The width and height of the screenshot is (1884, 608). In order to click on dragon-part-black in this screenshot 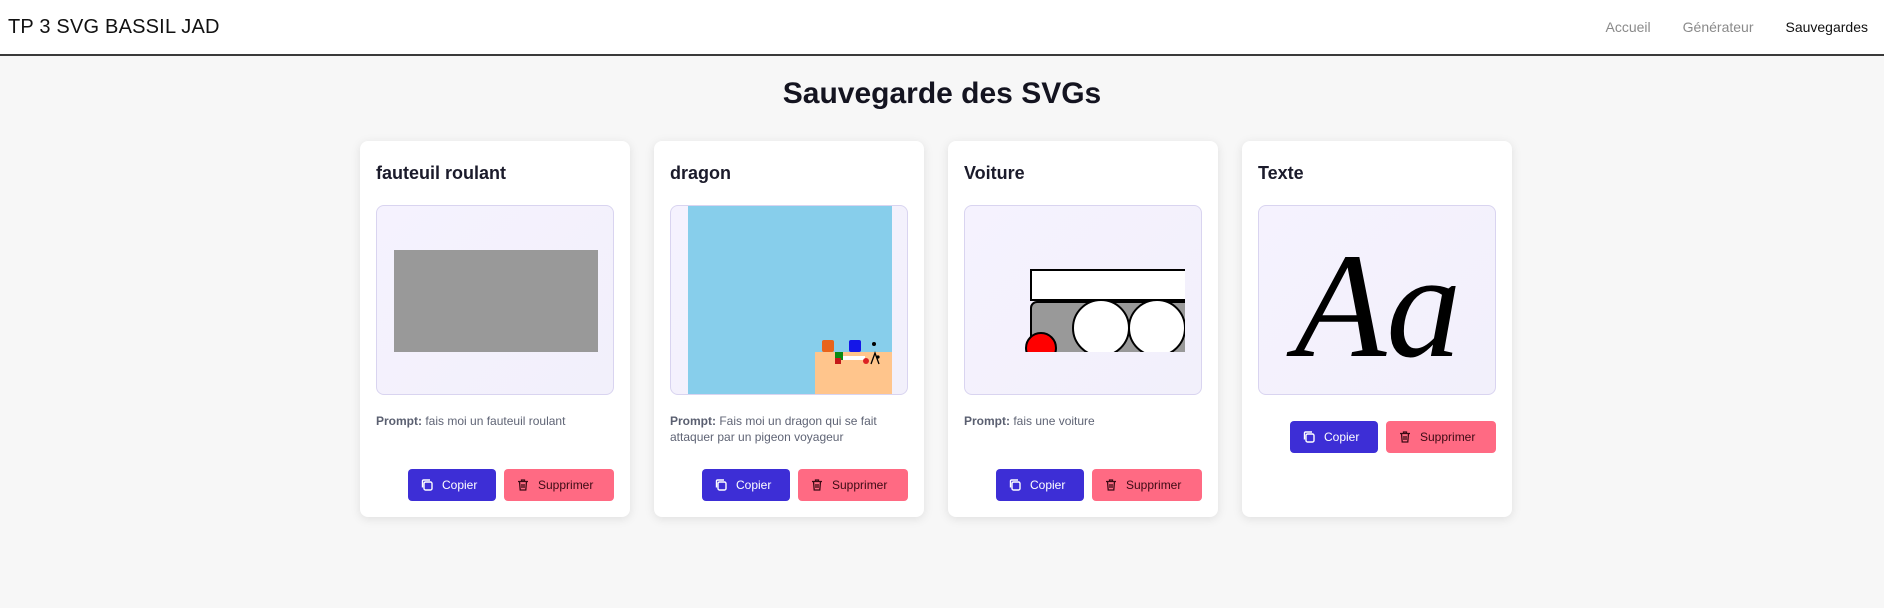, I will do `click(874, 344)`.